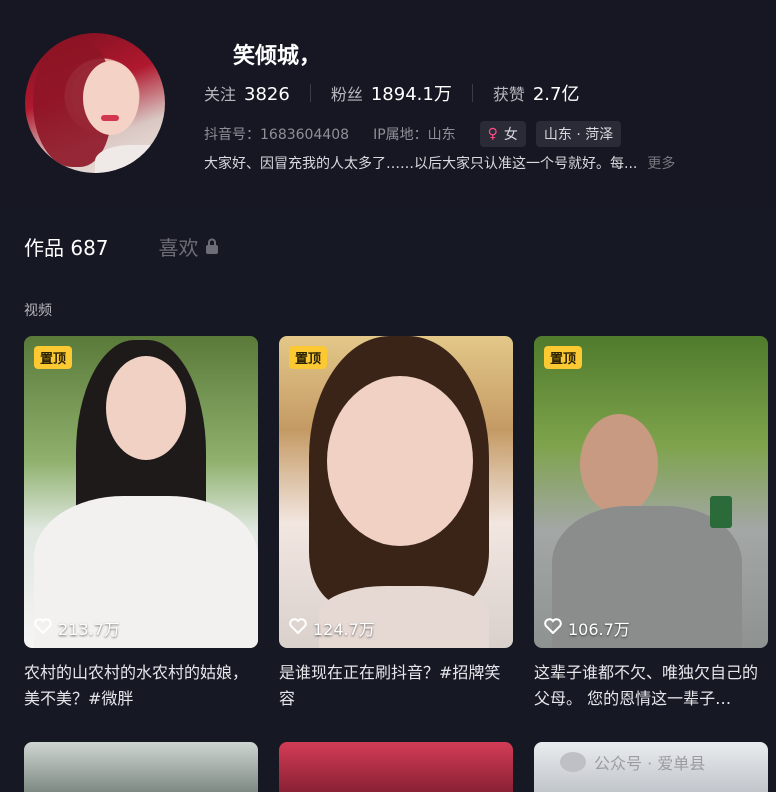  What do you see at coordinates (212, 247) in the screenshot?
I see `lock-icon` at bounding box center [212, 247].